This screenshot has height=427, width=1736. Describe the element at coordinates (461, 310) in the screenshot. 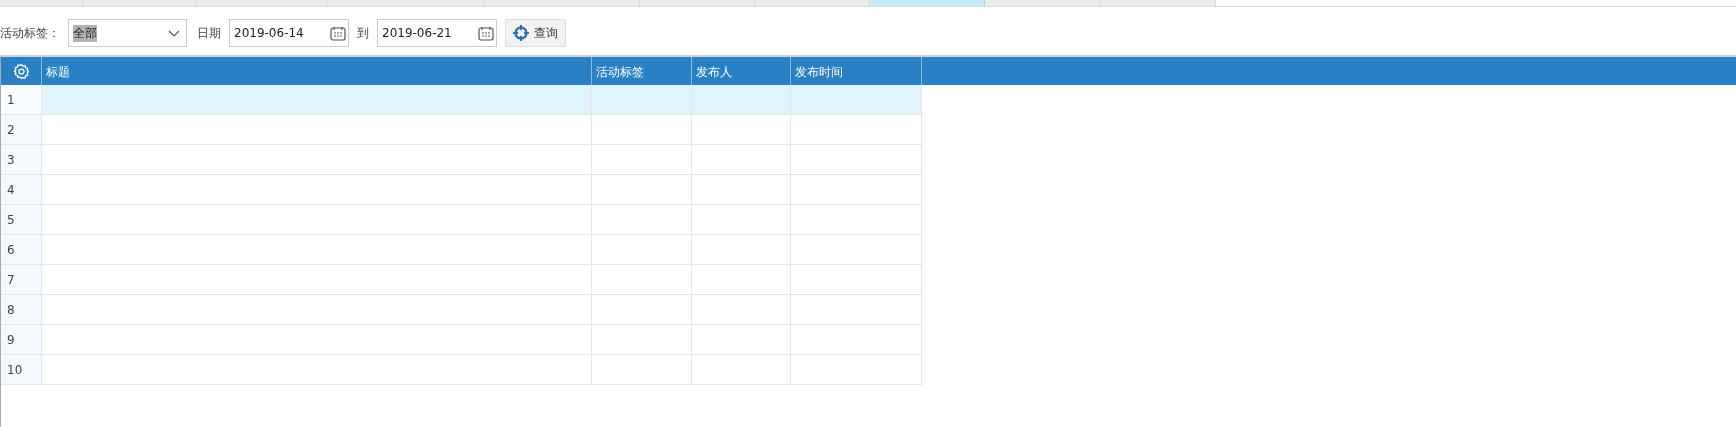

I see `table-row: 8` at that location.